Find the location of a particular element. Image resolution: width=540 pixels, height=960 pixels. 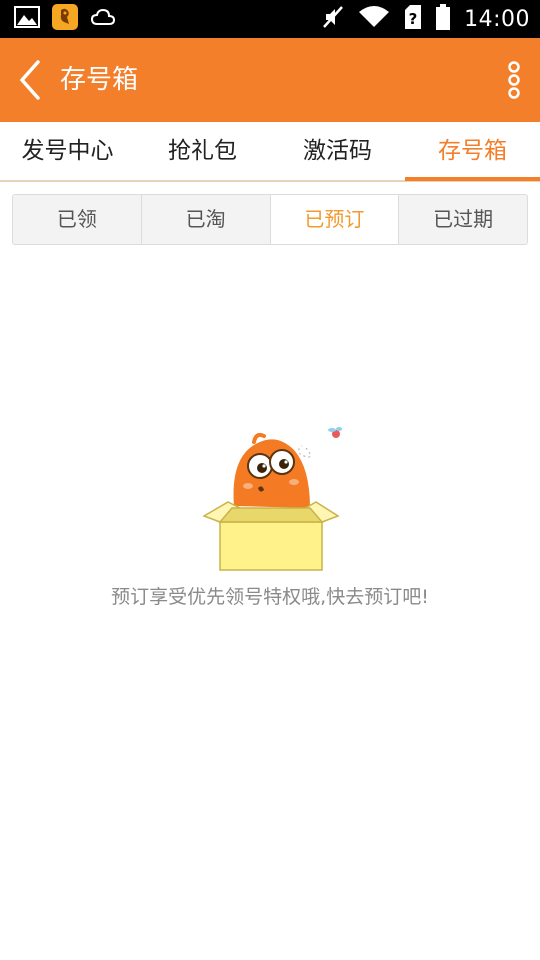

status-bar: ? 14:00 is located at coordinates (270, 19).